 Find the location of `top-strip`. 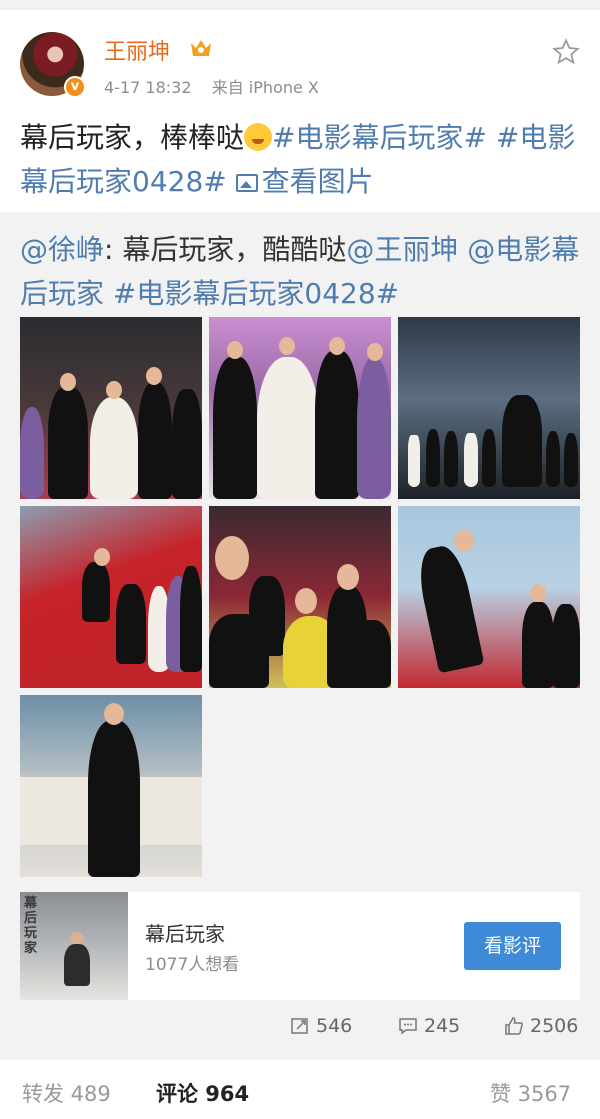

top-strip is located at coordinates (300, 5).